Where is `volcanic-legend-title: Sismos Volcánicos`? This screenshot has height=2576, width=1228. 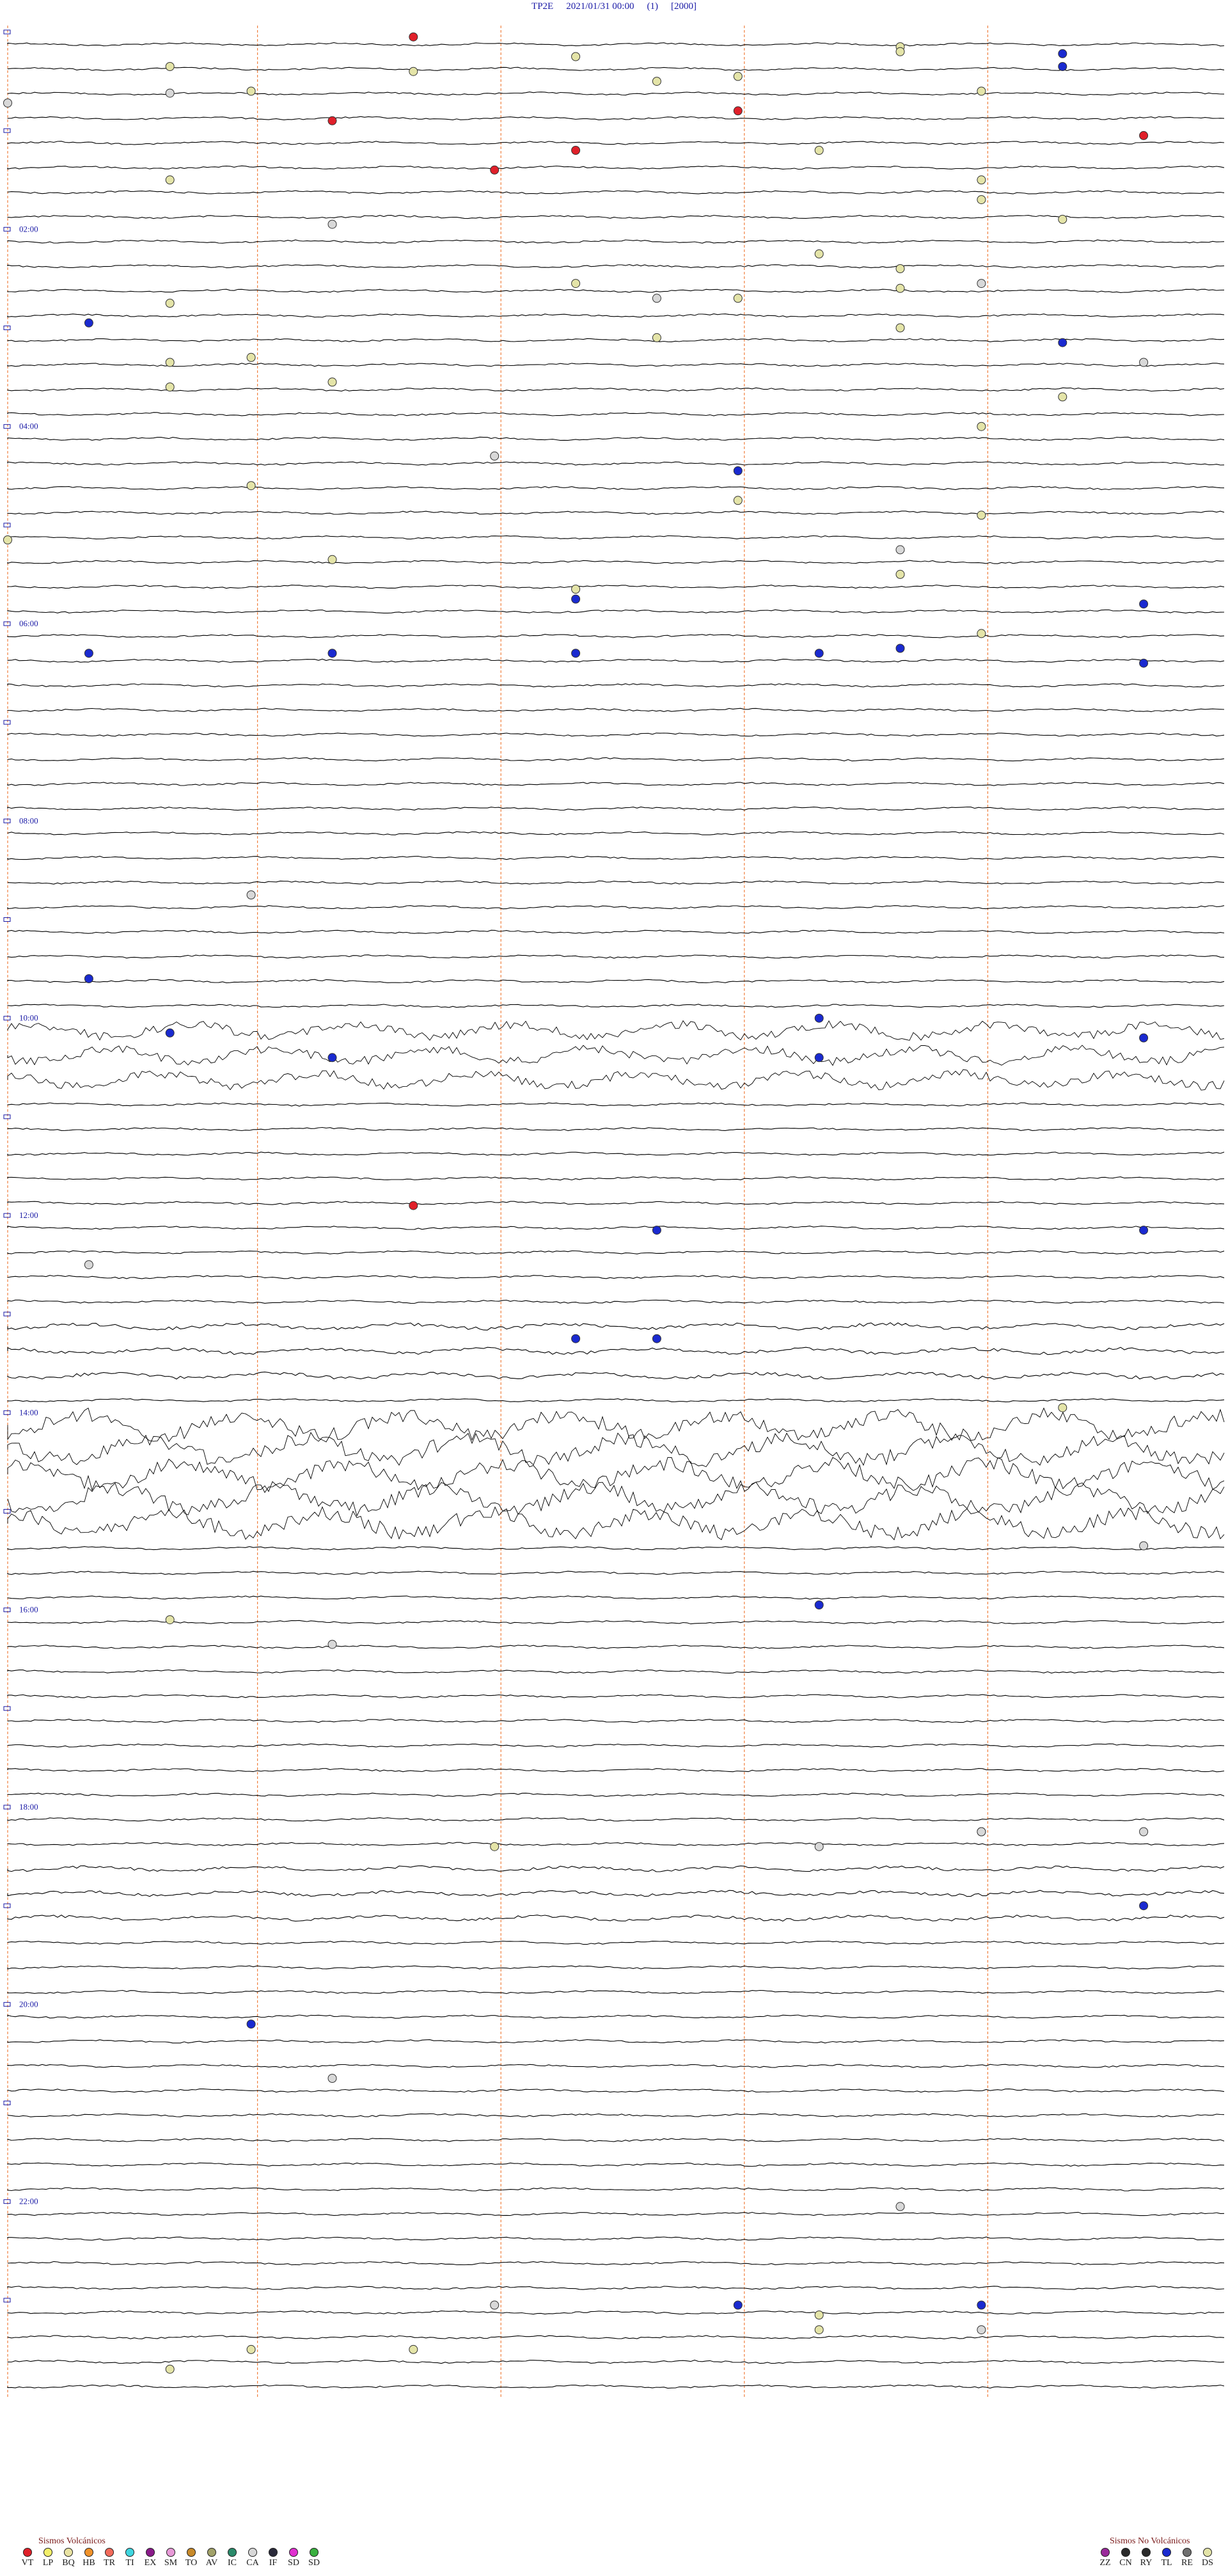
volcanic-legend-title: Sismos Volcánicos is located at coordinates (72, 2541).